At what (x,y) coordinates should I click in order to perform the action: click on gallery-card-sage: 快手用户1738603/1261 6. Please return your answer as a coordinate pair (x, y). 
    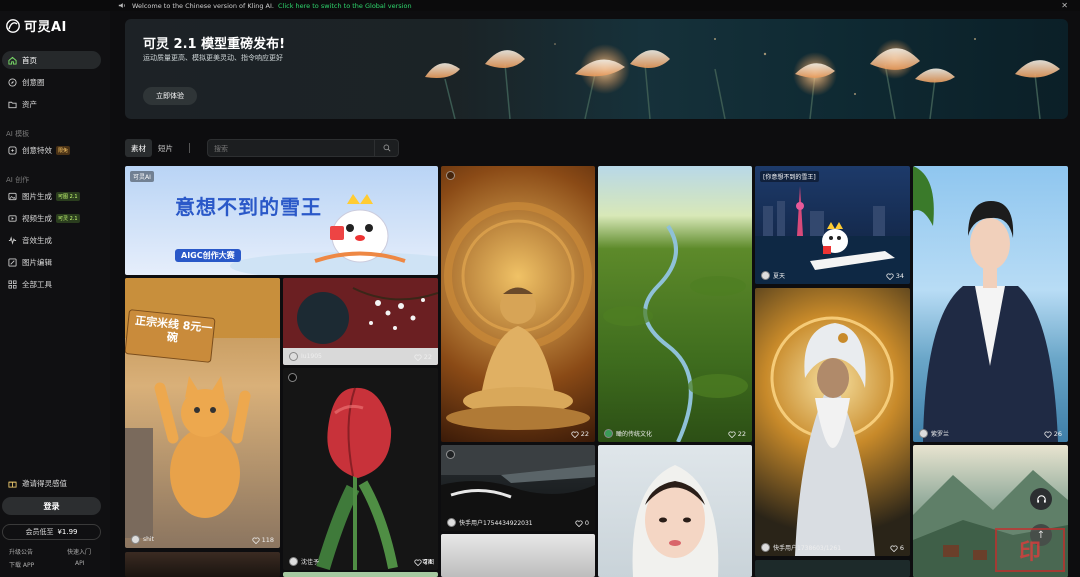
    Looking at the image, I should click on (832, 422).